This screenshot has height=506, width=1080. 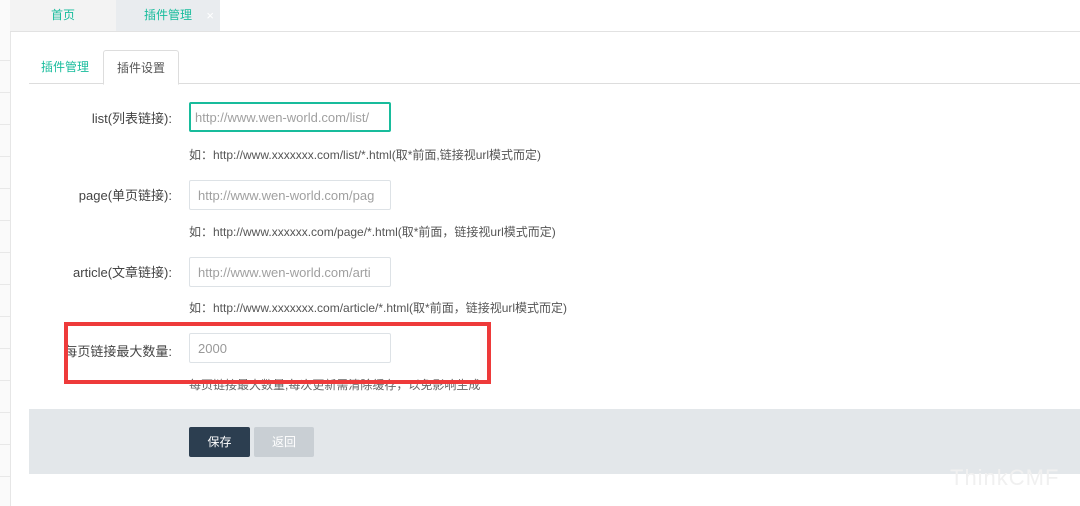 I want to click on article-link-label: article(文章链接):, so click(x=122, y=272).